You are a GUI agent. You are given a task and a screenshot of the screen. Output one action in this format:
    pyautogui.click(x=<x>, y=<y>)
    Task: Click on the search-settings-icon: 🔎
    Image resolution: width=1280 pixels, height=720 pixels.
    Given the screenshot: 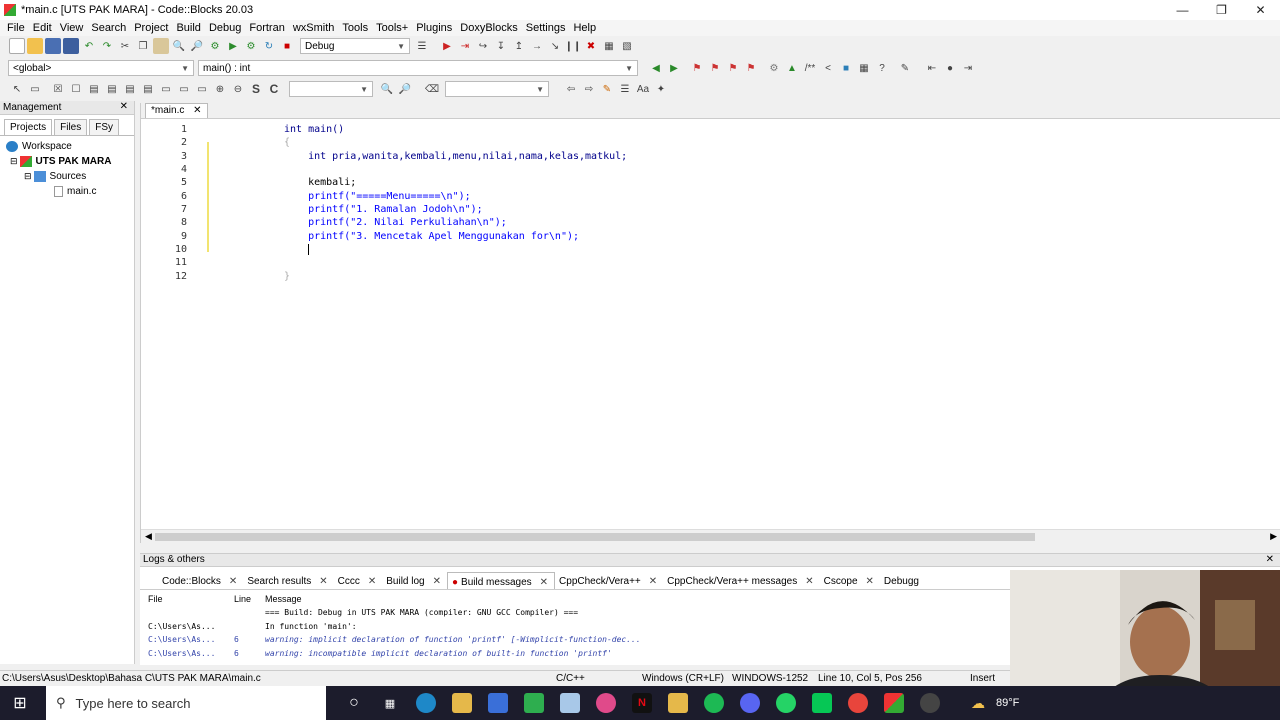 What is the action you would take?
    pyautogui.click(x=405, y=89)
    